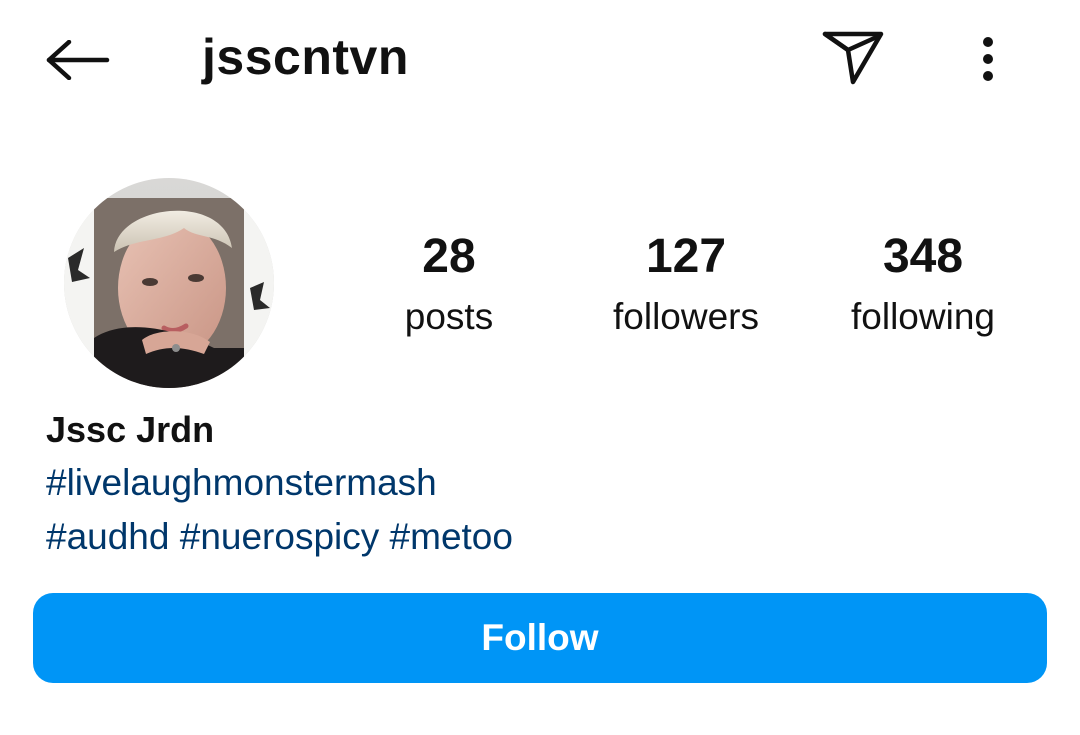 This screenshot has width=1080, height=735. What do you see at coordinates (923, 316) in the screenshot?
I see `following-label: following` at bounding box center [923, 316].